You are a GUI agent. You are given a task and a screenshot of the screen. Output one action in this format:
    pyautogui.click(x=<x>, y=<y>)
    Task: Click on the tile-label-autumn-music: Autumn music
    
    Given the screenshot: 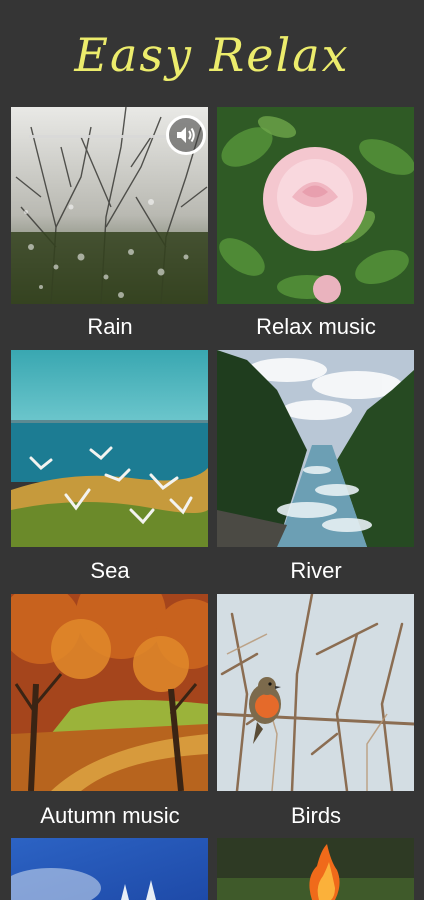 What is the action you would take?
    pyautogui.click(x=110, y=815)
    